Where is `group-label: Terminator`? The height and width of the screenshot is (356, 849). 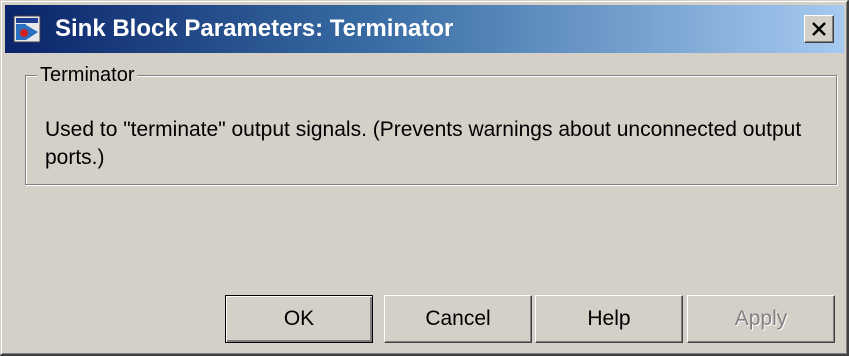
group-label: Terminator is located at coordinates (87, 75).